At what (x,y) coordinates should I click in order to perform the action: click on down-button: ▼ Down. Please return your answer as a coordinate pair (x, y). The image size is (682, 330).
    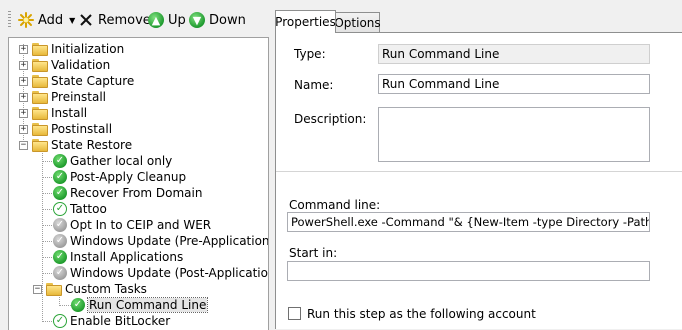
    Looking at the image, I should click on (217, 20).